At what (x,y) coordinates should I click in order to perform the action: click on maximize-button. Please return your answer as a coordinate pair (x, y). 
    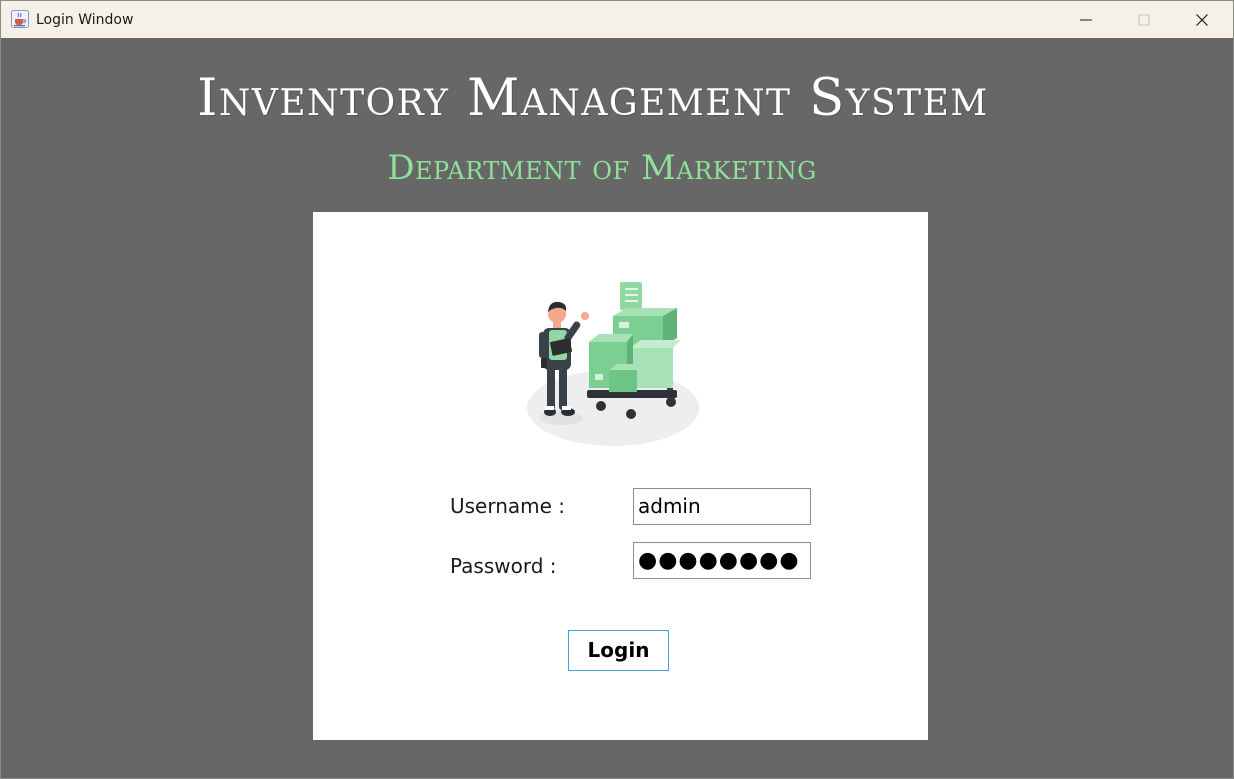
    Looking at the image, I should click on (1144, 19).